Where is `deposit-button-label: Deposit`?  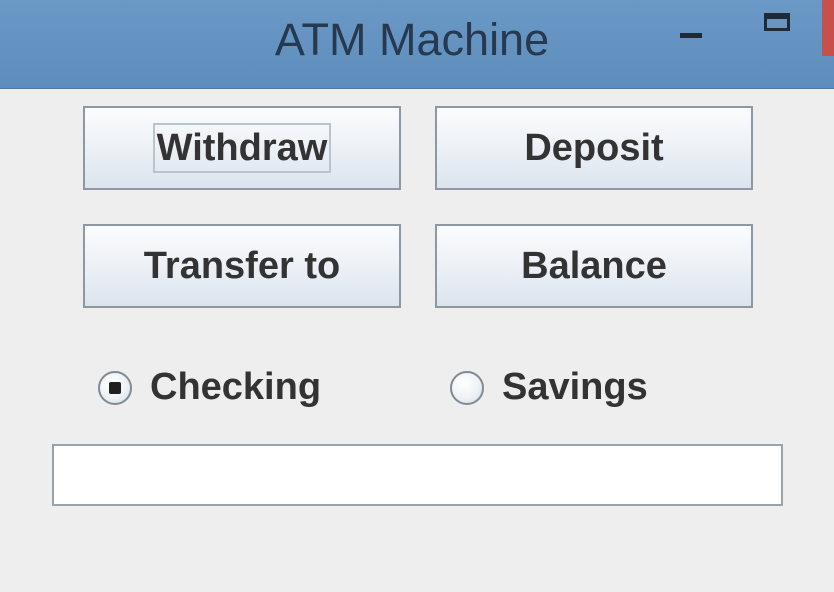 deposit-button-label: Deposit is located at coordinates (594, 147).